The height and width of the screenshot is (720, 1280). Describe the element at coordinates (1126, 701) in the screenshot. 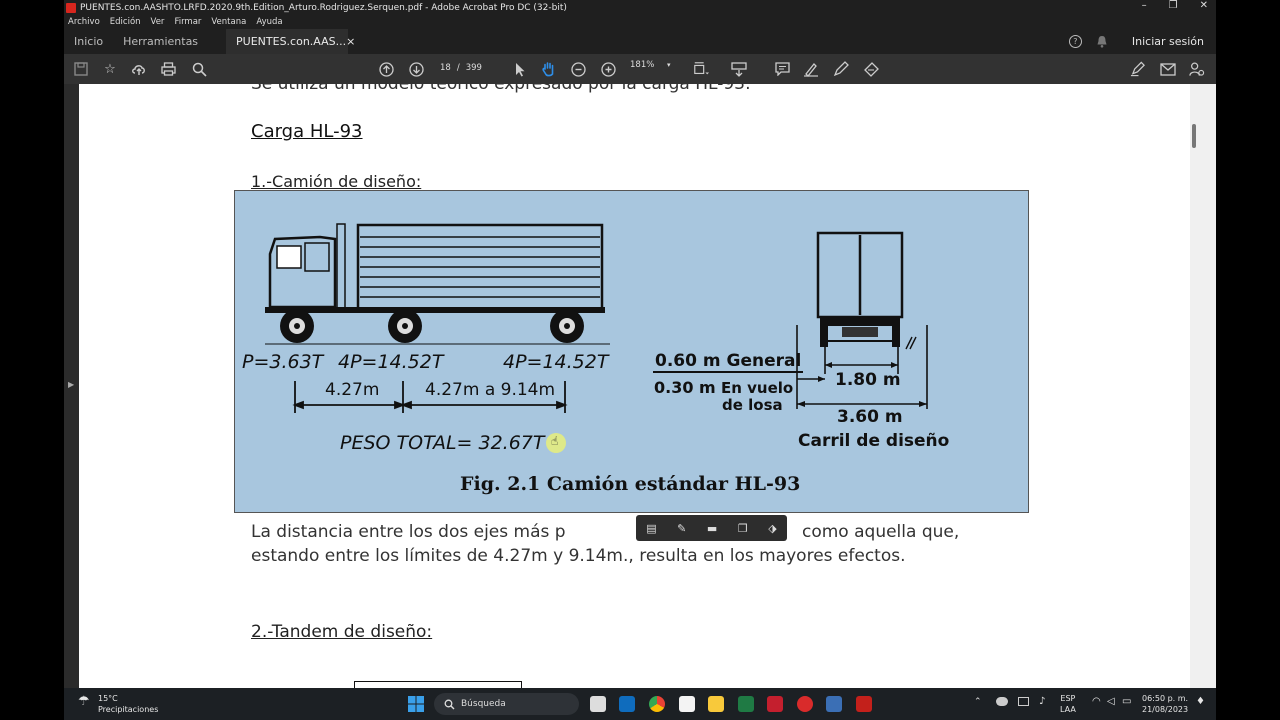

I see `battery-icon: ▭` at that location.